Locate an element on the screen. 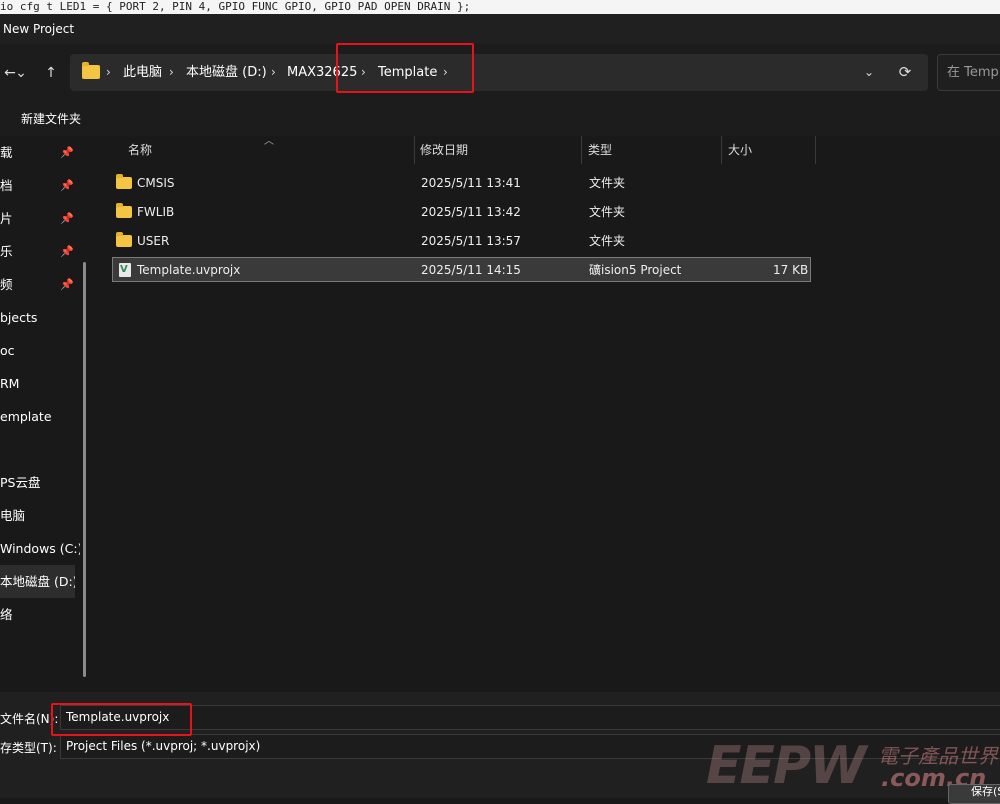 Image resolution: width=1000 pixels, height=804 pixels. file-name: CMSIS is located at coordinates (156, 183).